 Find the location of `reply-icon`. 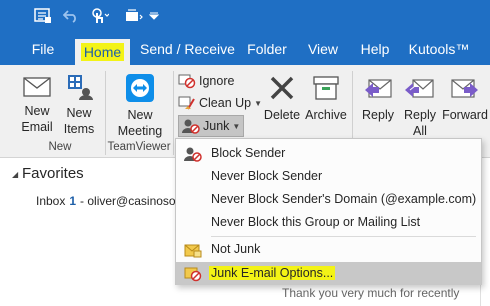

reply-icon is located at coordinates (378, 88).